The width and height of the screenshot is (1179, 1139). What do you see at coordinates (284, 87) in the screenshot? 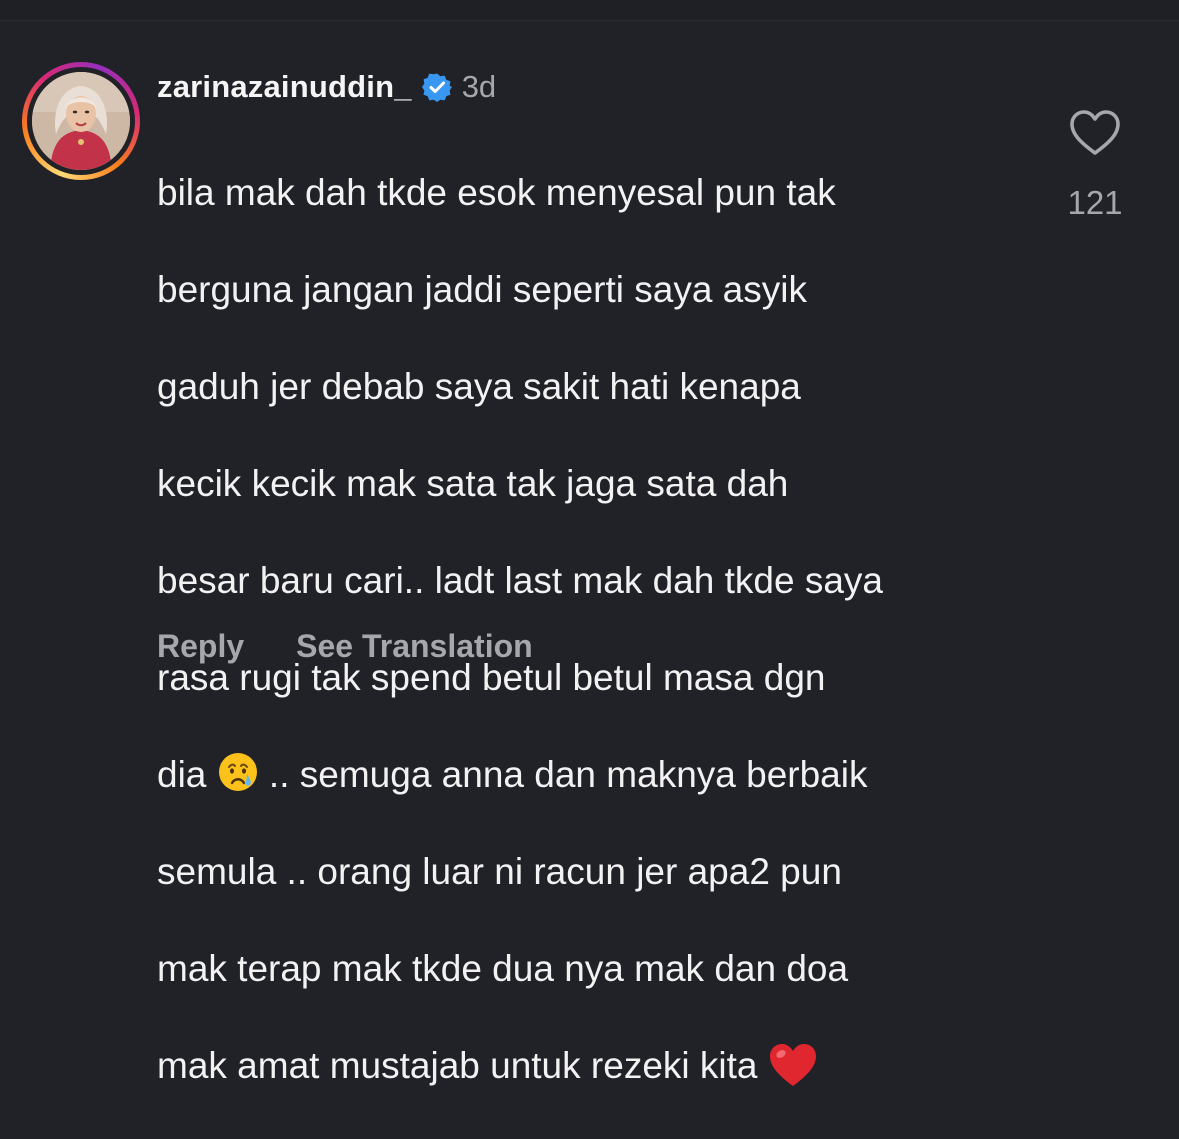
I see `username: zarinazainuddin_` at bounding box center [284, 87].